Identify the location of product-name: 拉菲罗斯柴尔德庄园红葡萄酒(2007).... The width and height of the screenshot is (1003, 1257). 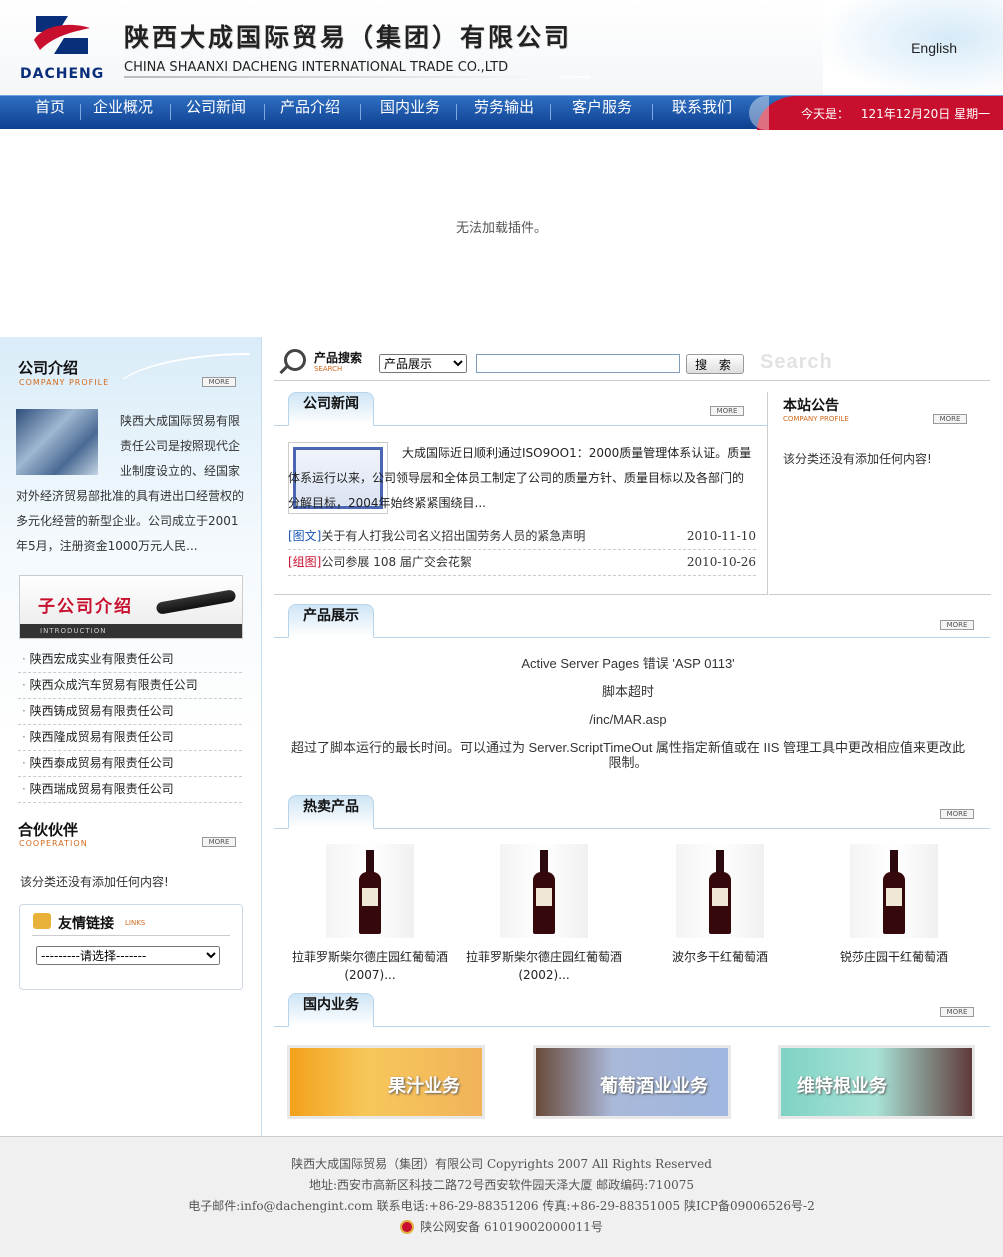
(370, 966).